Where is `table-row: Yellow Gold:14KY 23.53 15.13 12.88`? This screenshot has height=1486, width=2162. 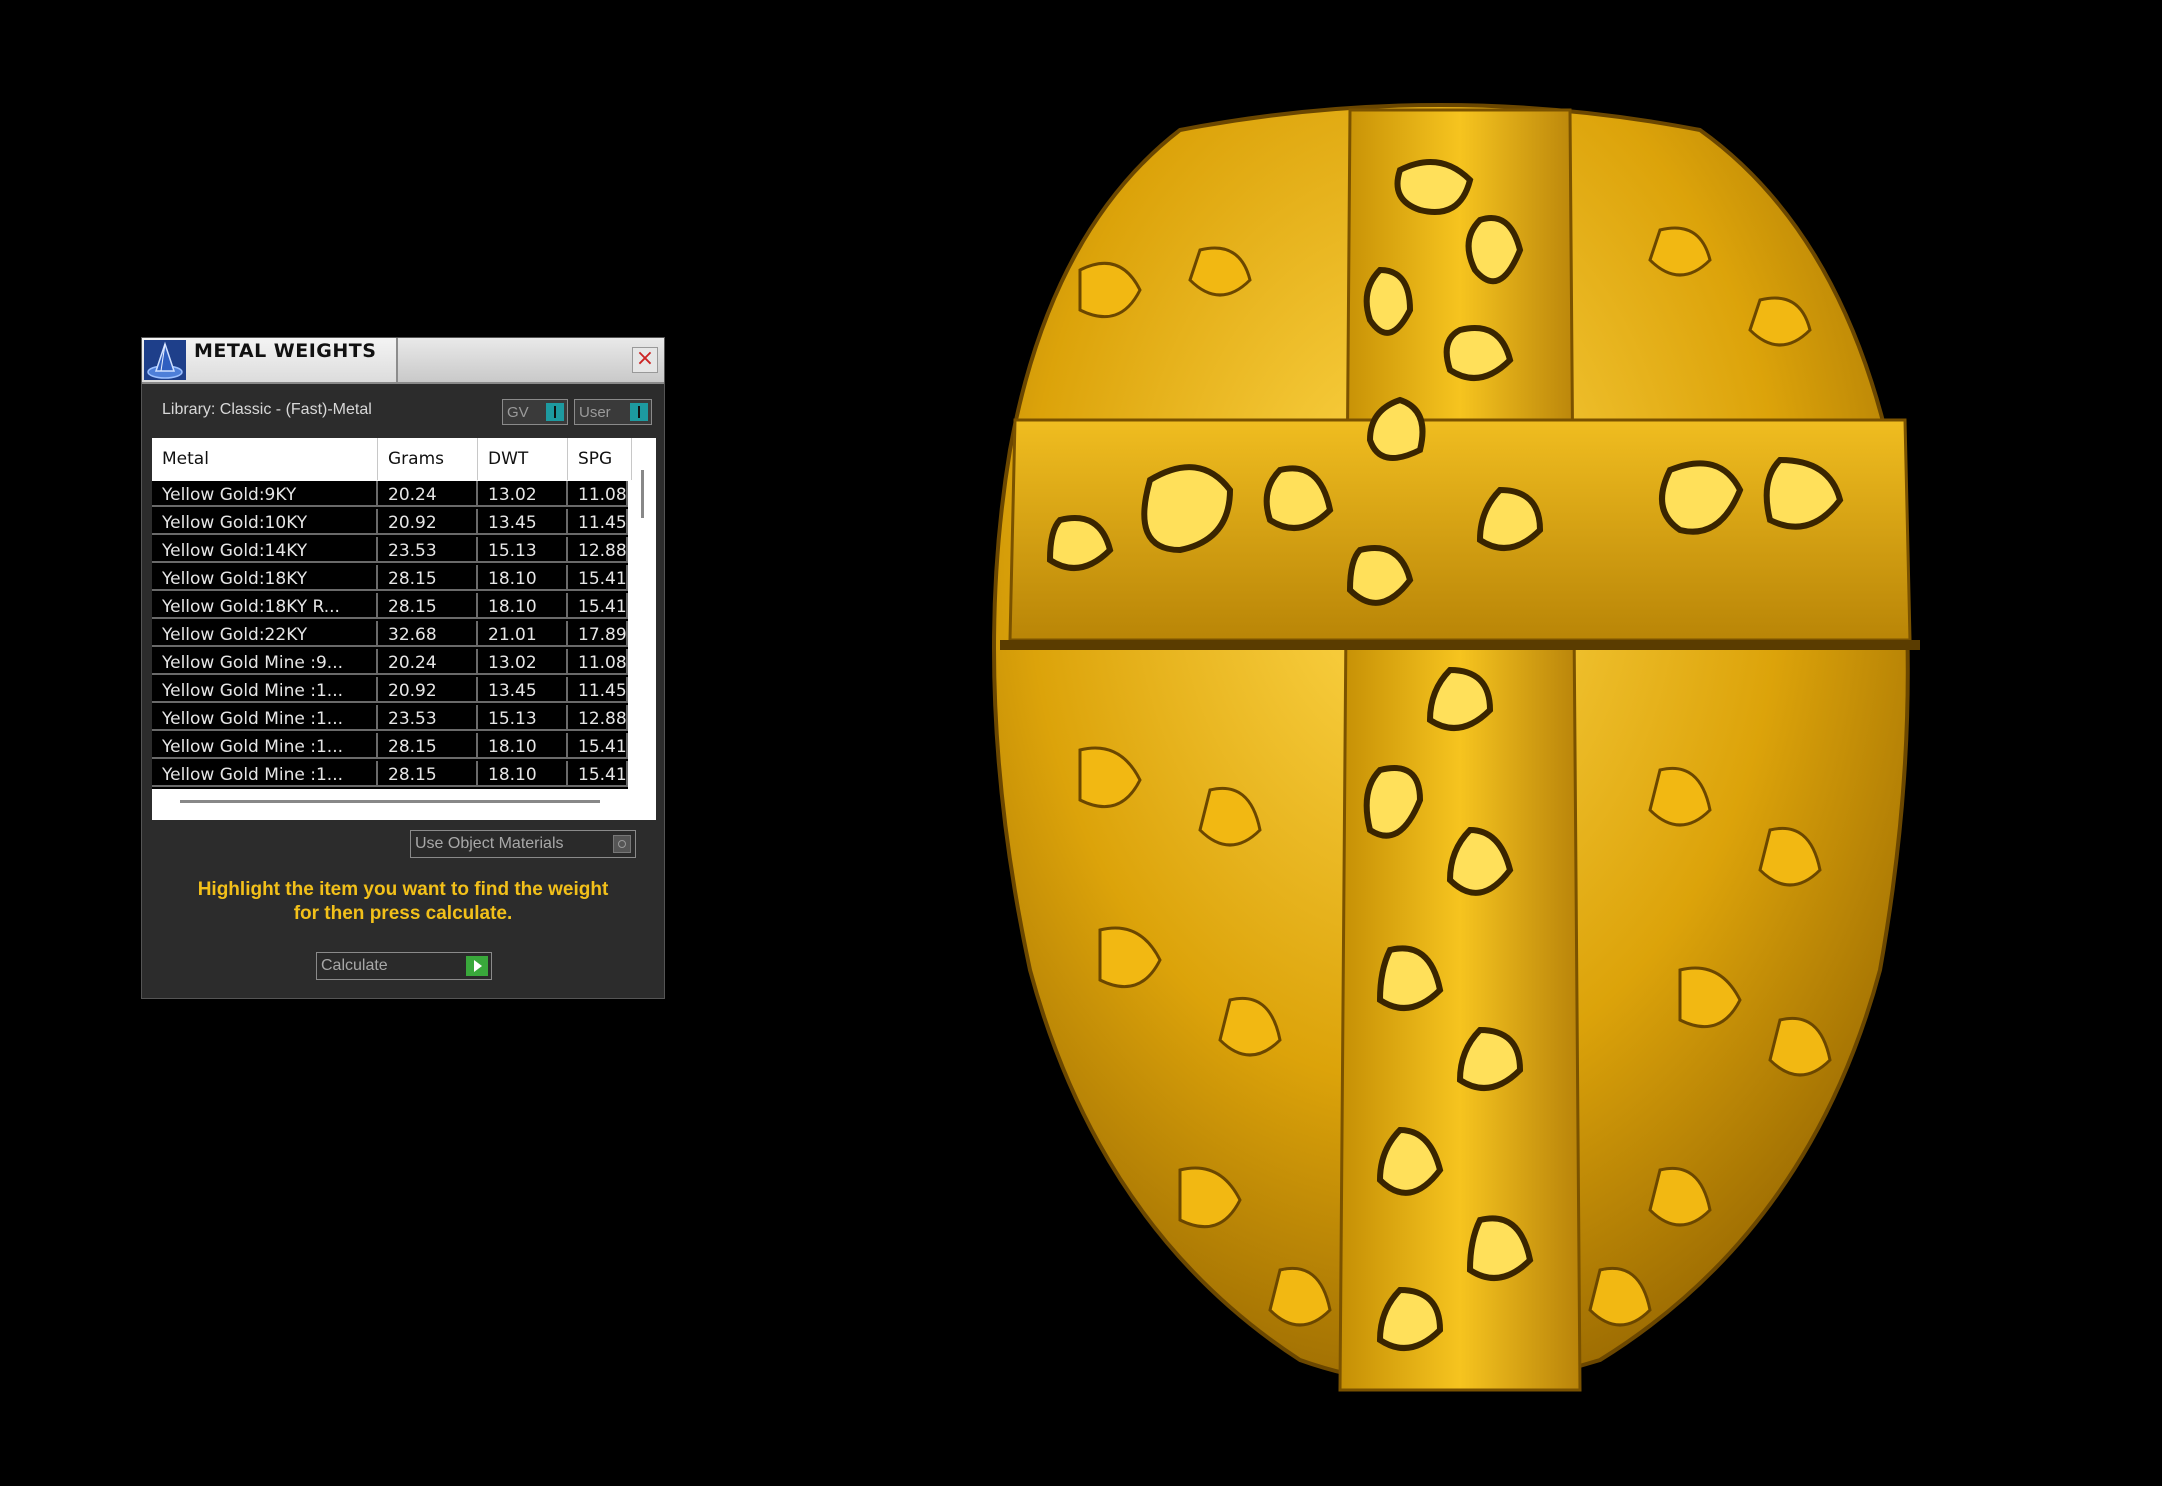
table-row: Yellow Gold:14KY 23.53 15.13 12.88 is located at coordinates (390, 551).